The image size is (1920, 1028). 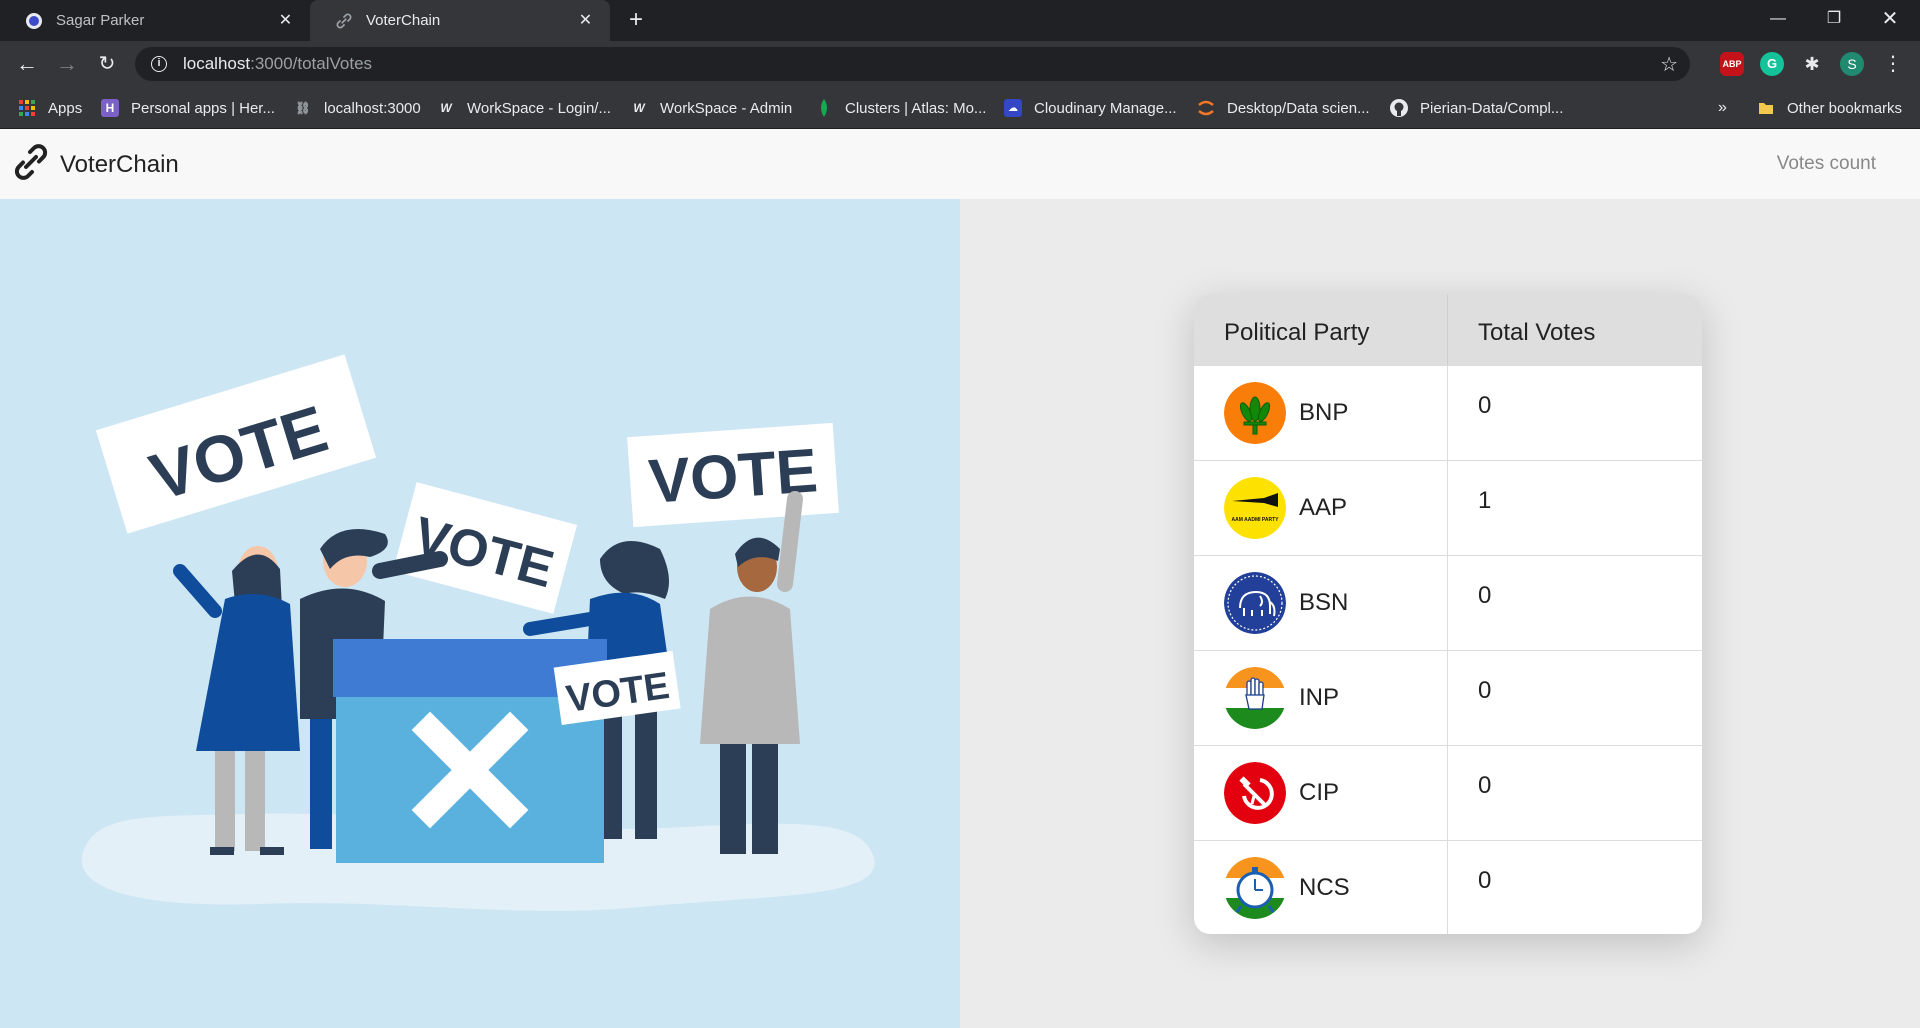 What do you see at coordinates (1893, 64) in the screenshot?
I see `browser-menu-icon: ⋮` at bounding box center [1893, 64].